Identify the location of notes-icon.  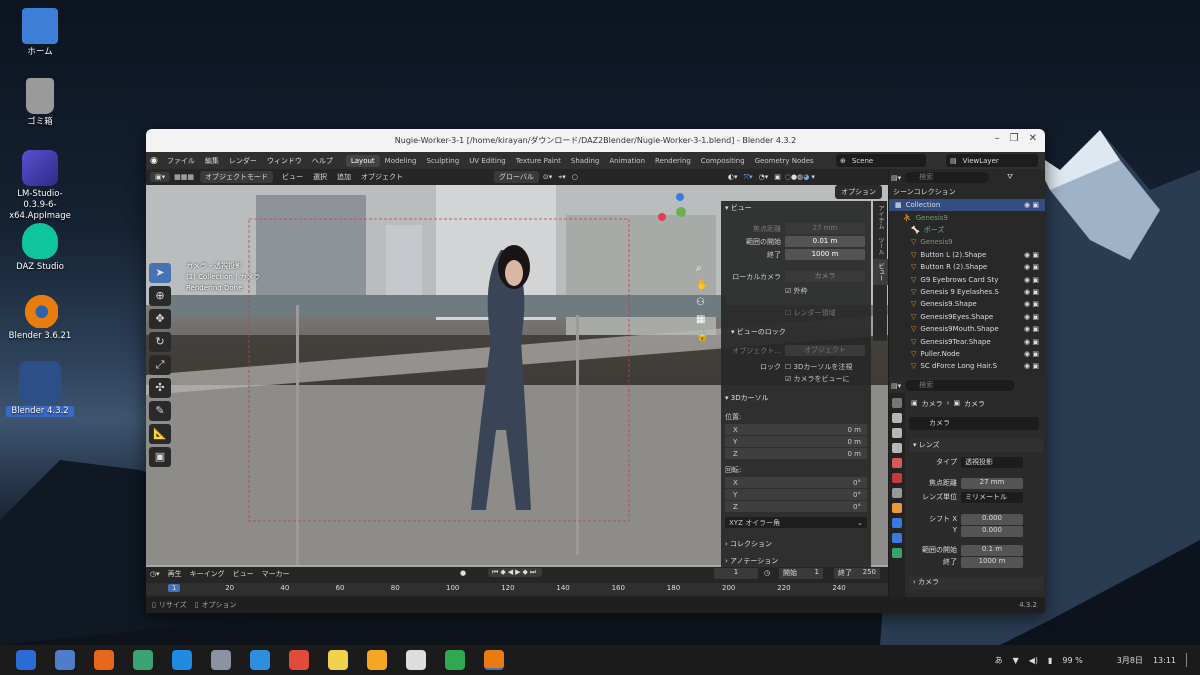
(337, 660).